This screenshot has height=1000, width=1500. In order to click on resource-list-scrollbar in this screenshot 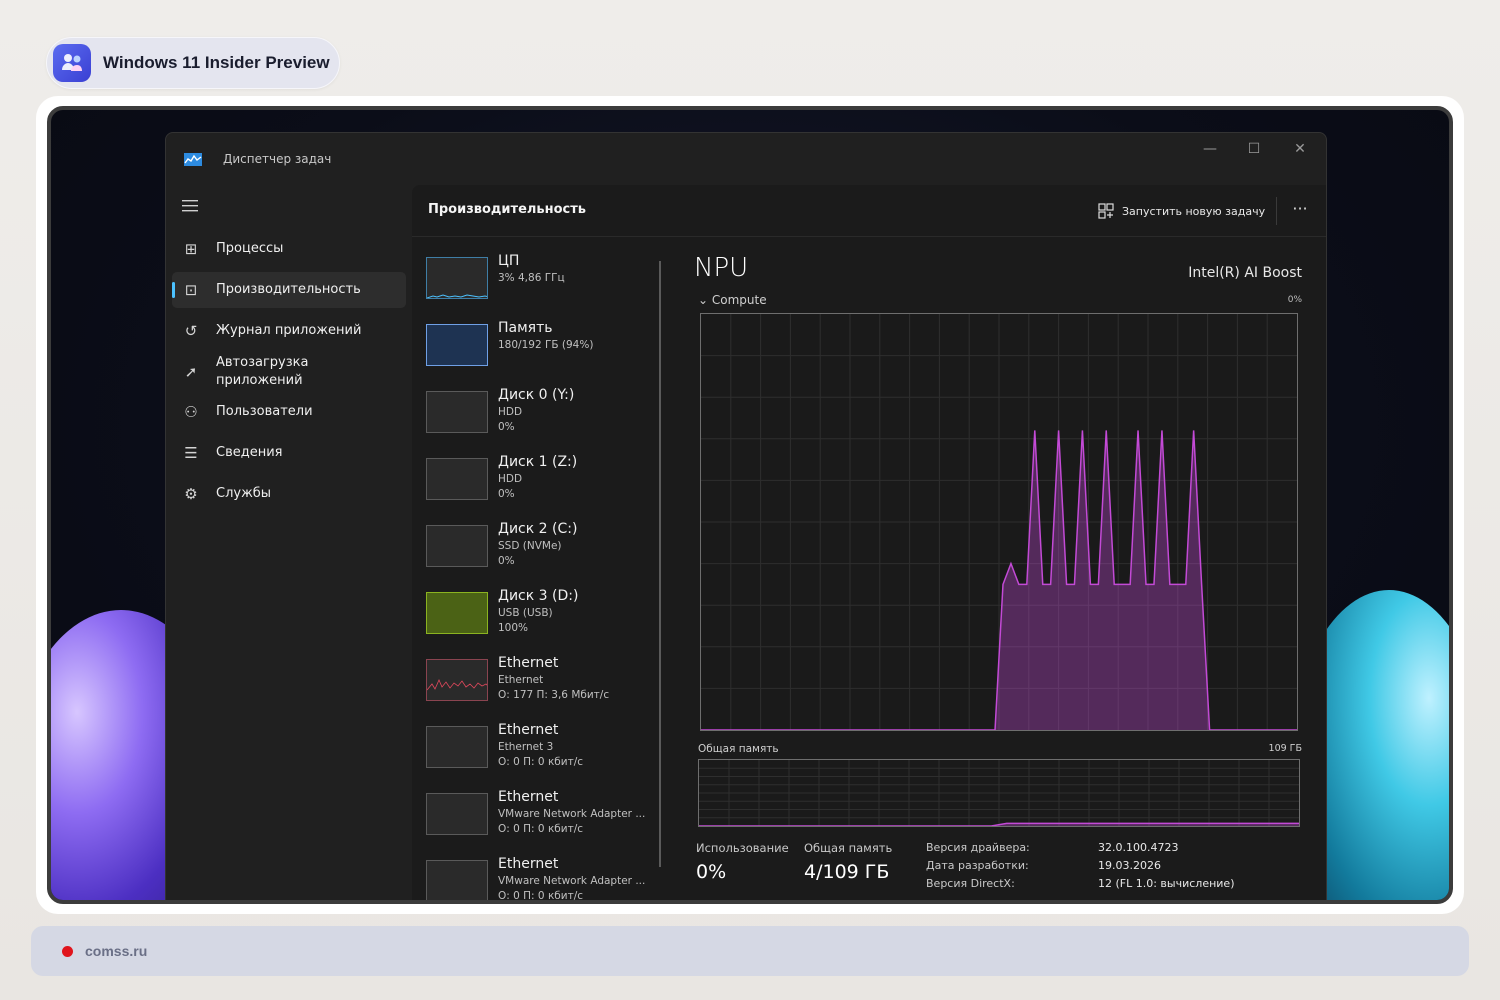, I will do `click(660, 564)`.